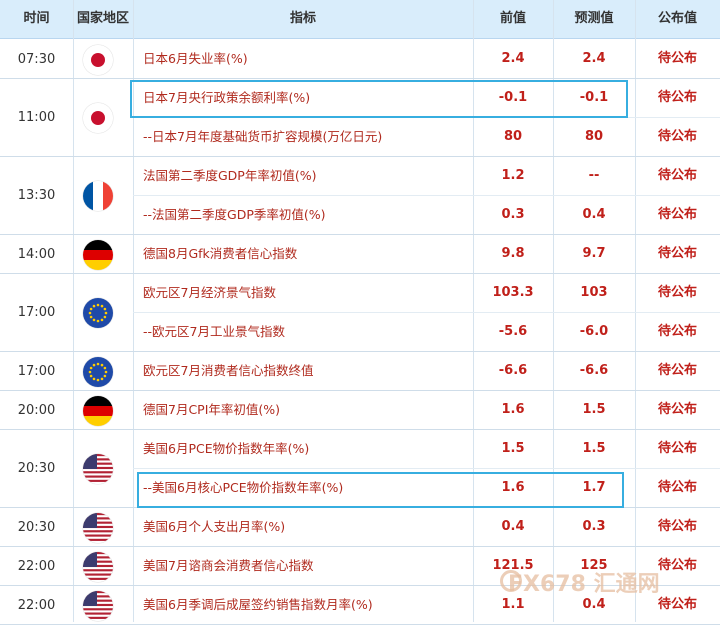 This screenshot has width=720, height=625. I want to click on forecast-value: 9.7, so click(594, 253).